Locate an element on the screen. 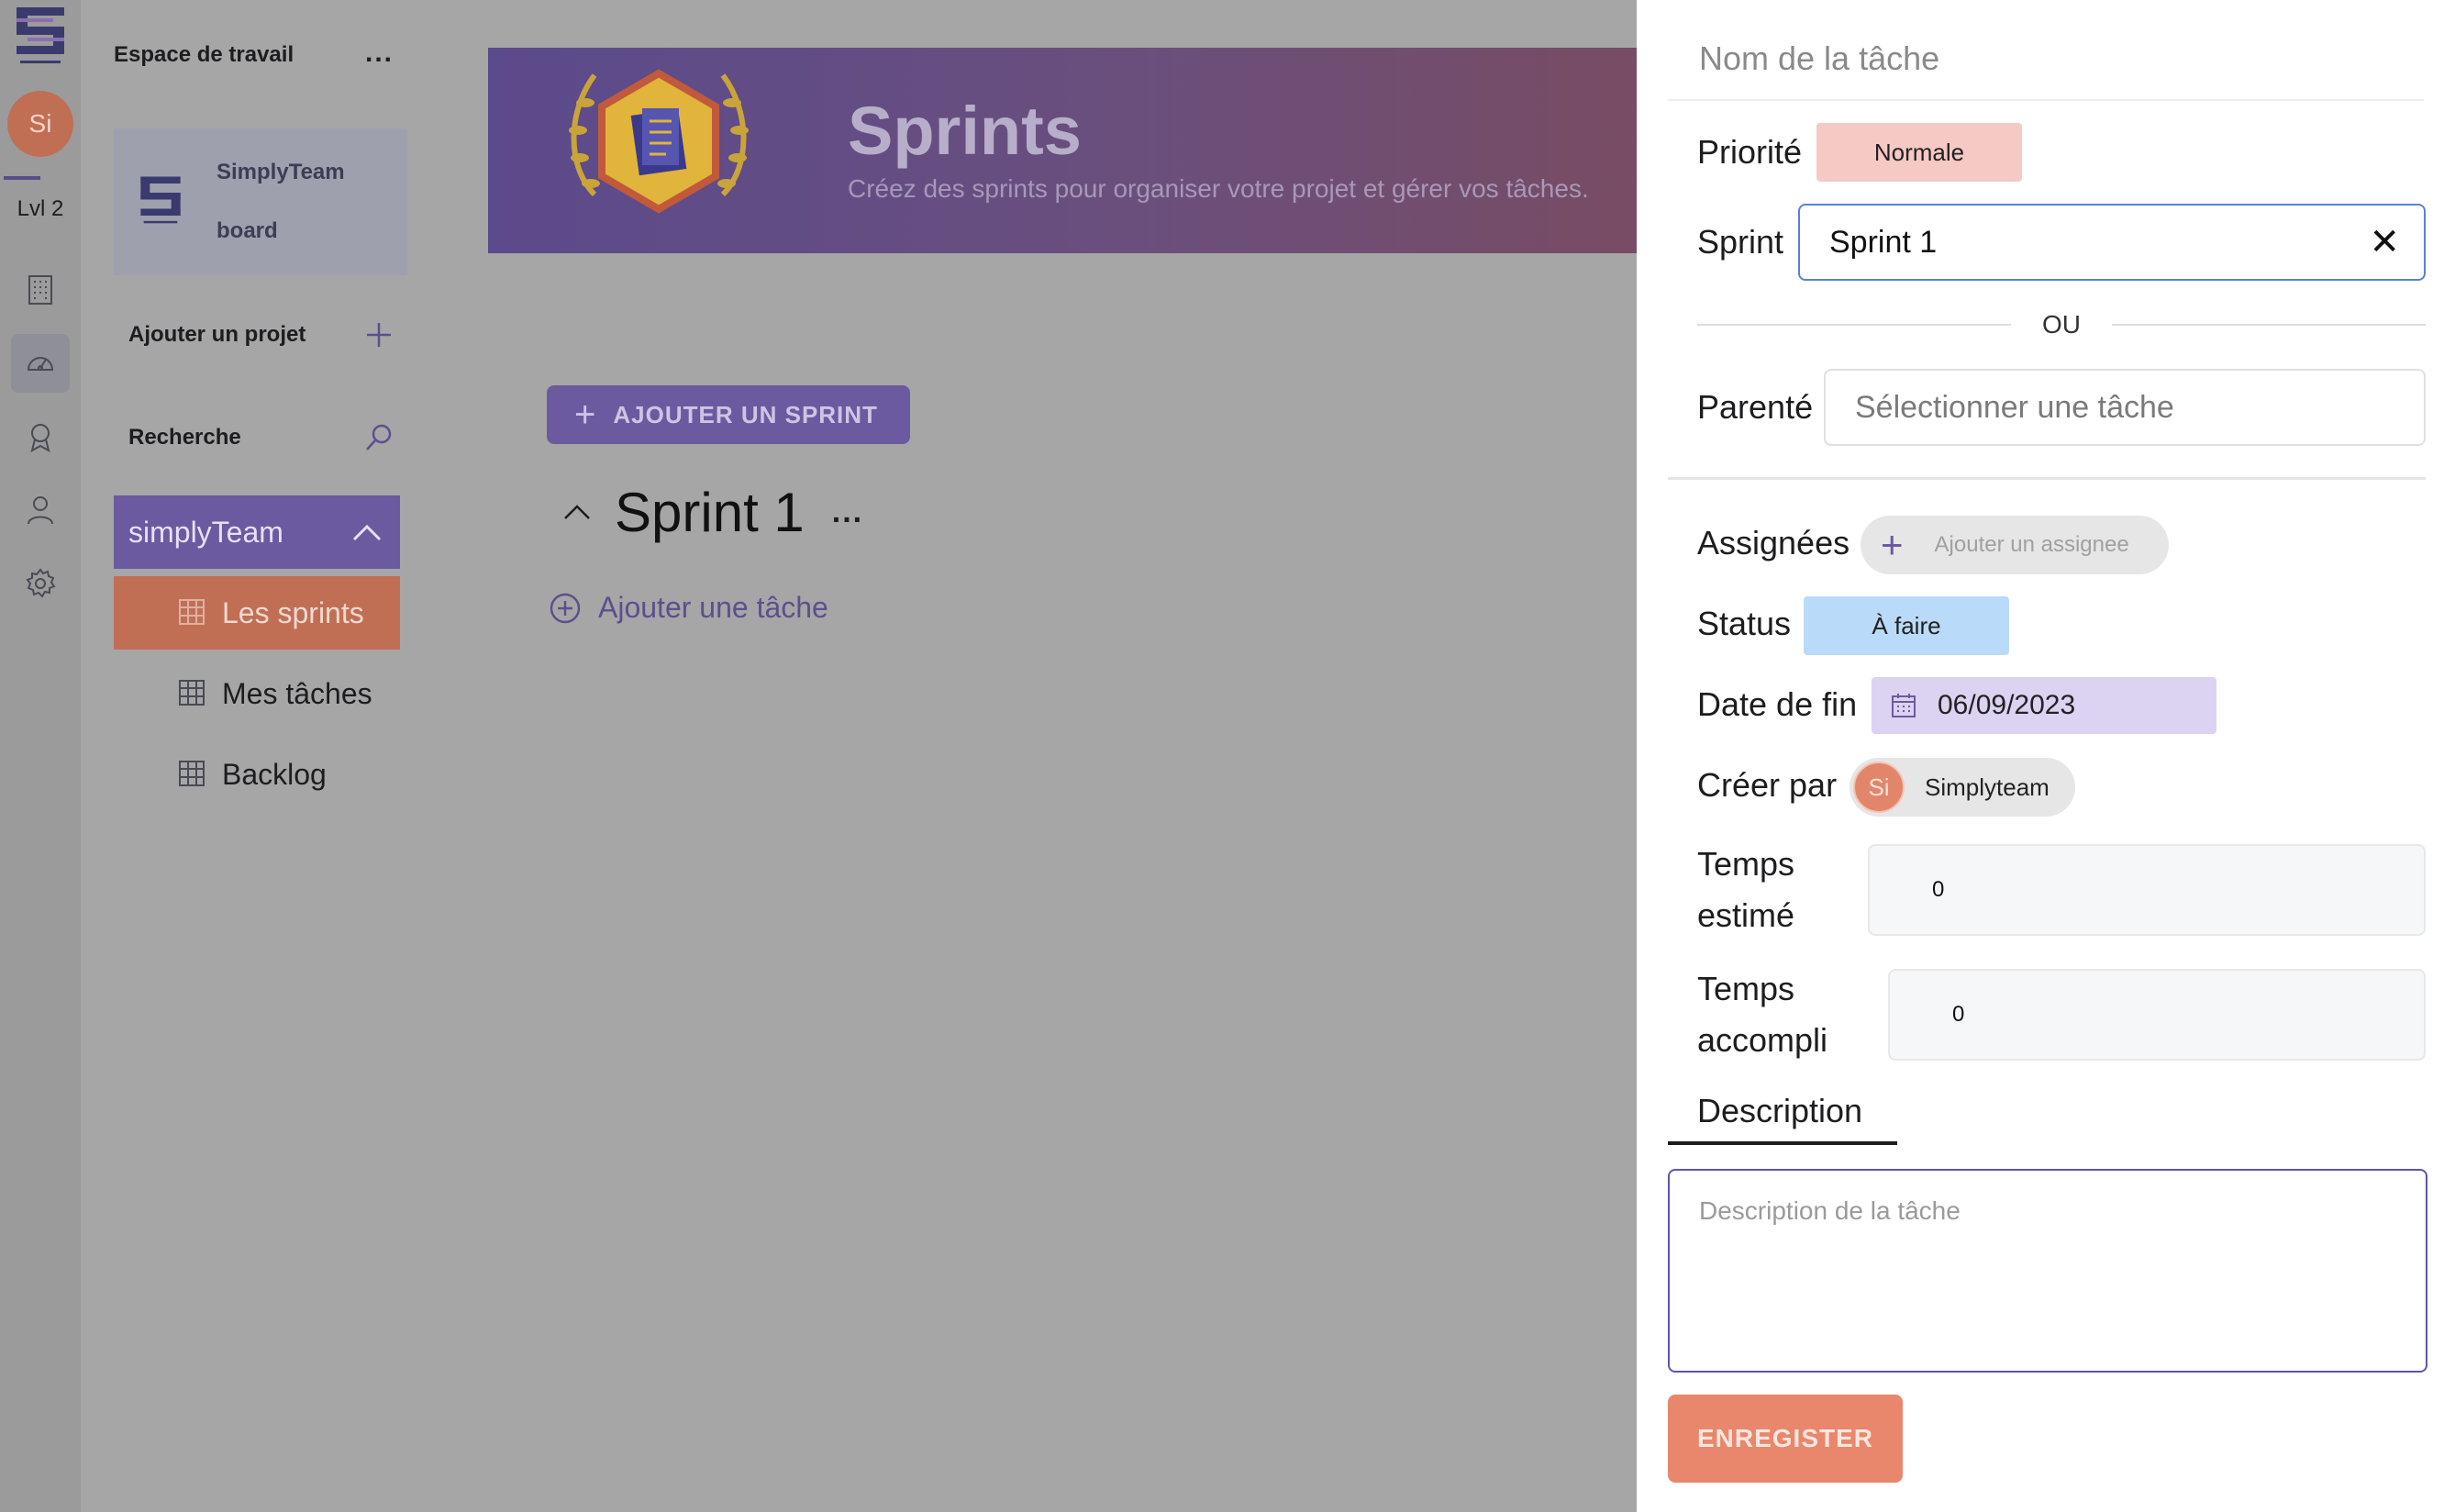  page-title: Sprints is located at coordinates (965, 131).